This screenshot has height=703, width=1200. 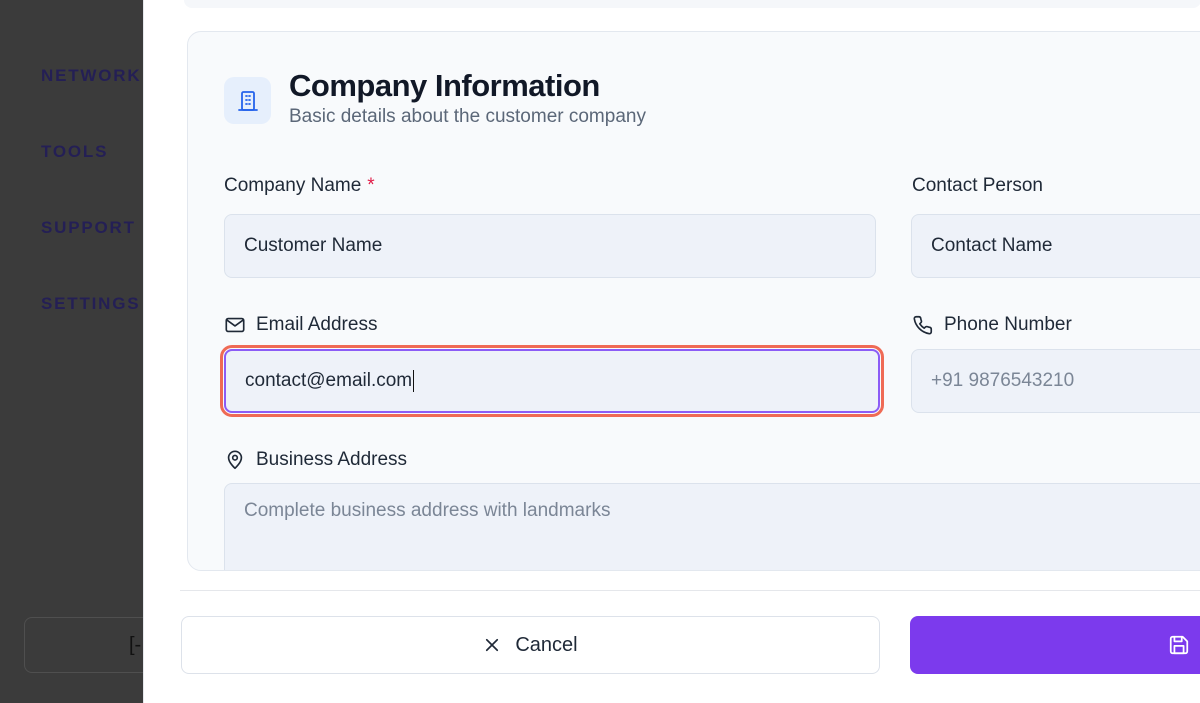 I want to click on cancel-button: Cancel, so click(x=530, y=645).